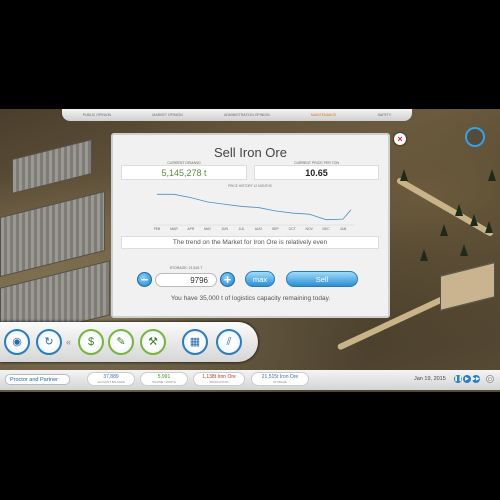  I want to click on minimap-button, so click(475, 137).